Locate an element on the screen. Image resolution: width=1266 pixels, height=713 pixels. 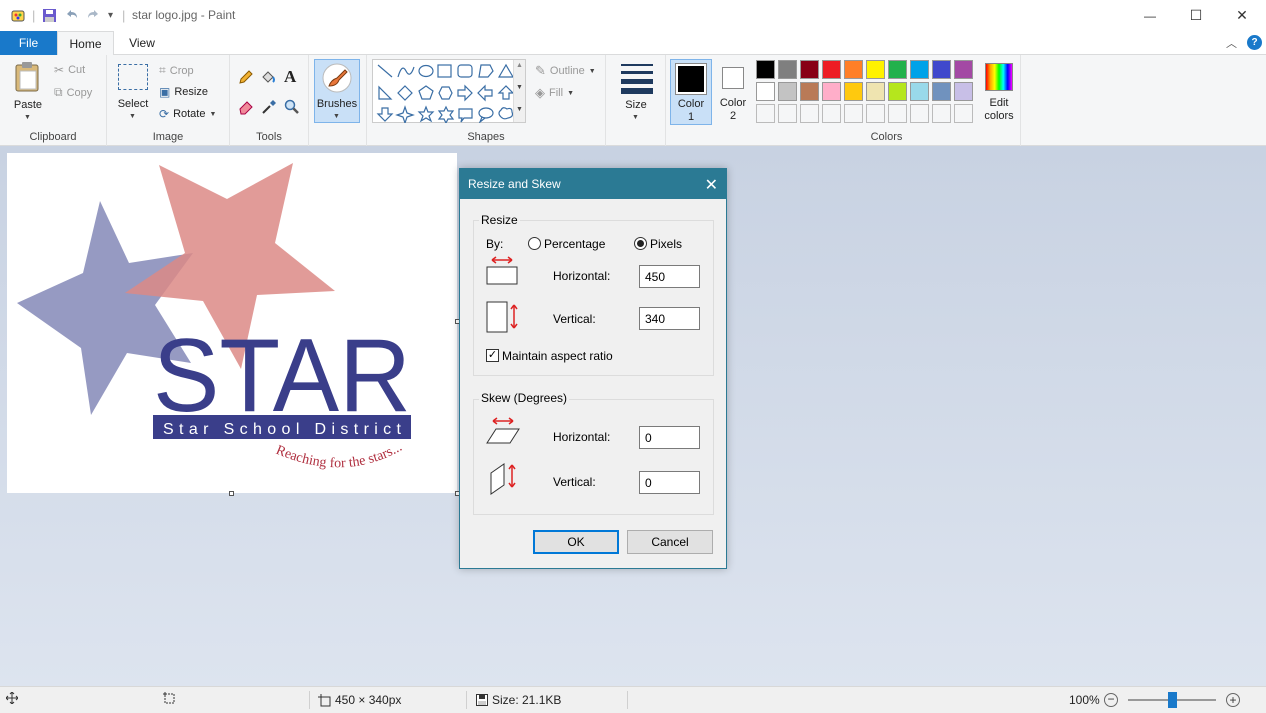
paint-app-icon is located at coordinates (18, 16).